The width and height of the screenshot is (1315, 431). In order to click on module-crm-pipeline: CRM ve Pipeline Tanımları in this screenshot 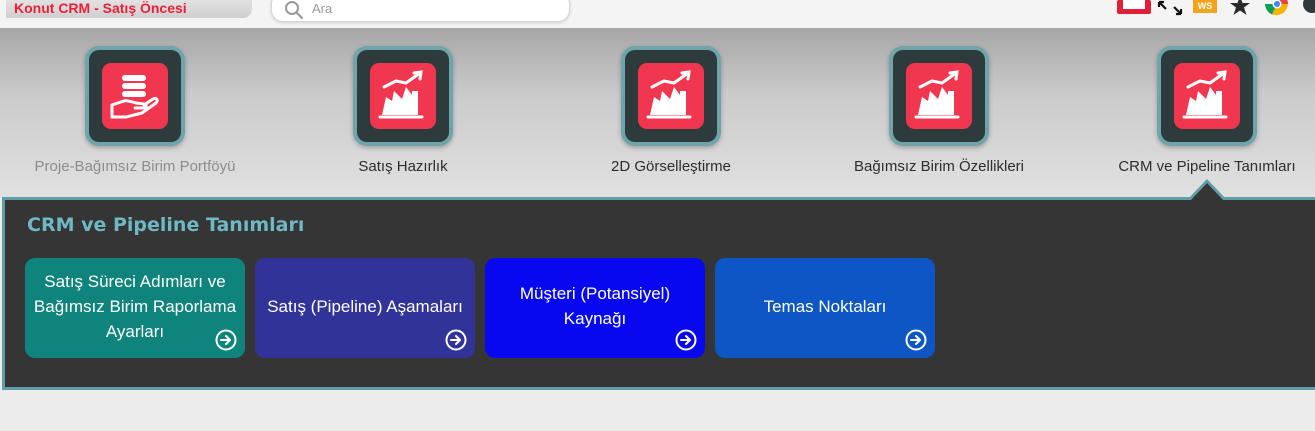, I will do `click(1203, 121)`.